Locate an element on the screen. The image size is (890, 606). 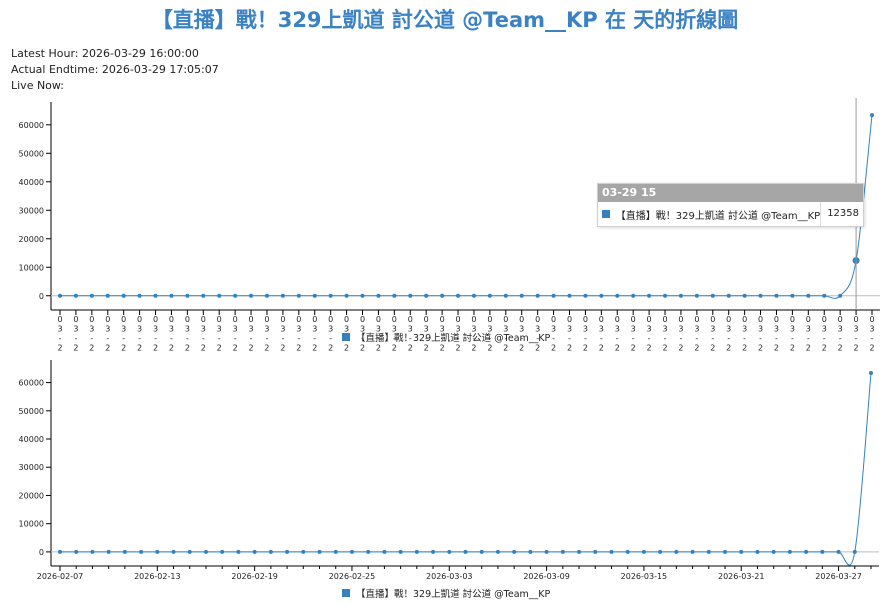
x-tick-label: 2026-02-13 is located at coordinates (157, 576).